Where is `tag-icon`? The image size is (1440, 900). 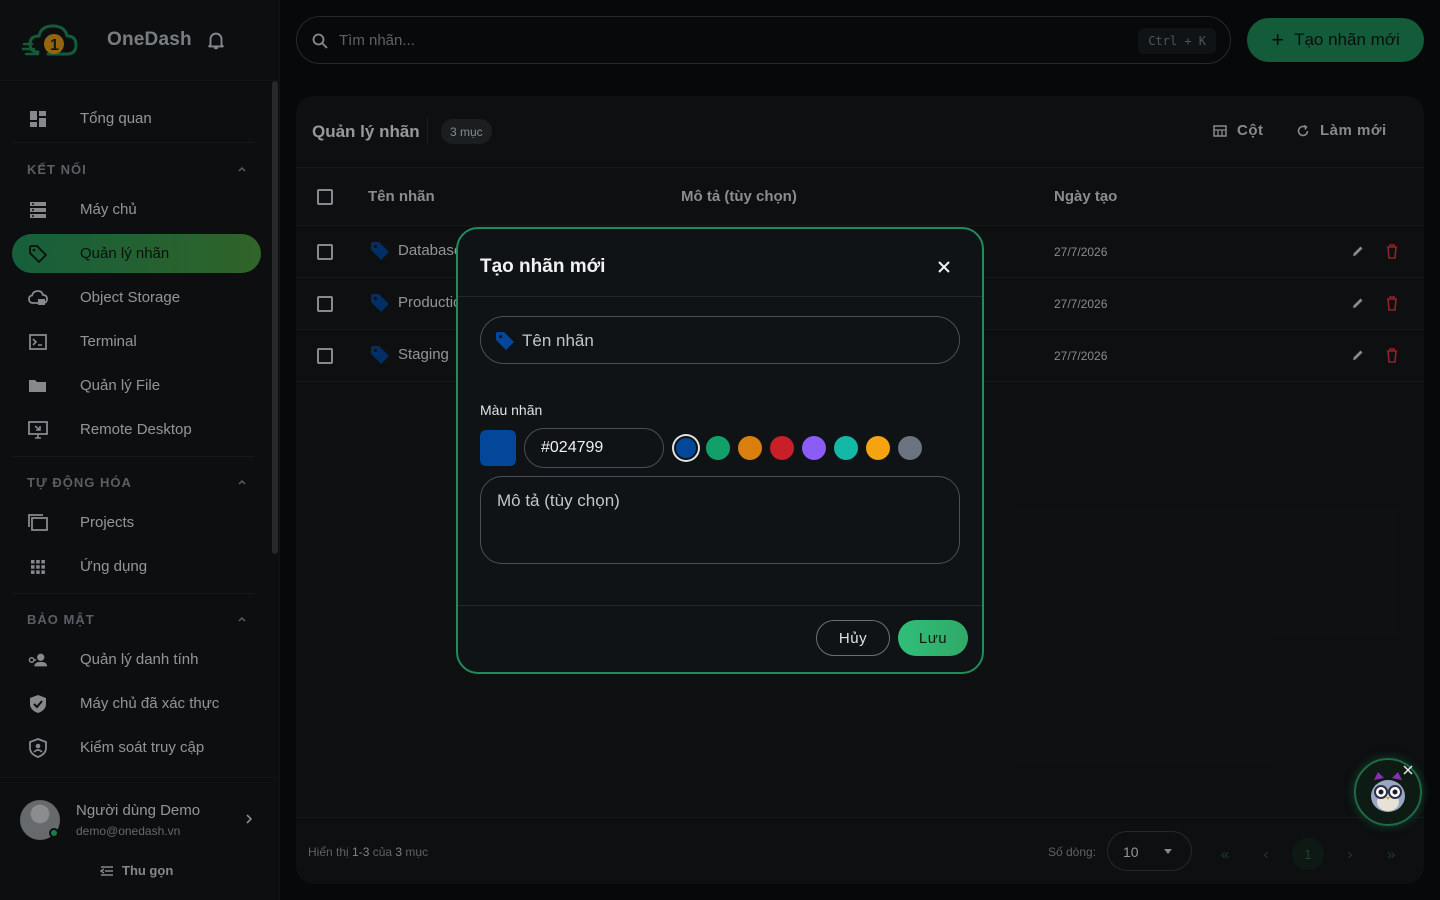
tag-icon is located at coordinates (505, 341).